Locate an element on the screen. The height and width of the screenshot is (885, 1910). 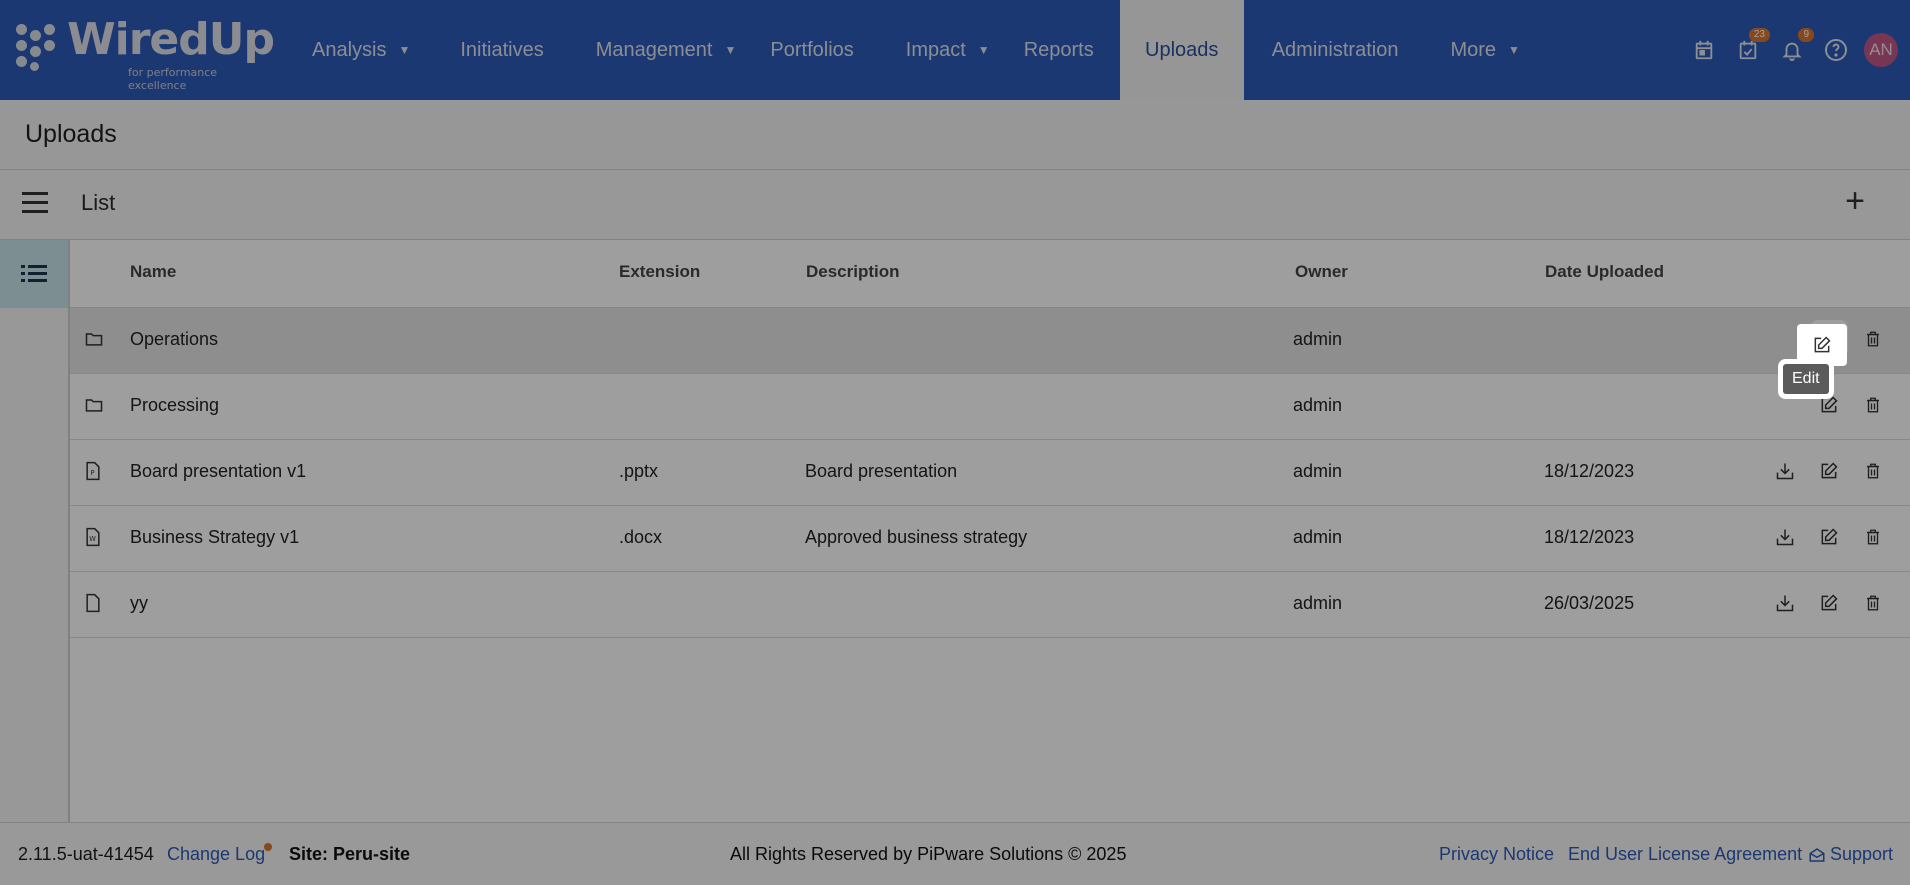
nav-management: Management ▼ is located at coordinates (666, 50).